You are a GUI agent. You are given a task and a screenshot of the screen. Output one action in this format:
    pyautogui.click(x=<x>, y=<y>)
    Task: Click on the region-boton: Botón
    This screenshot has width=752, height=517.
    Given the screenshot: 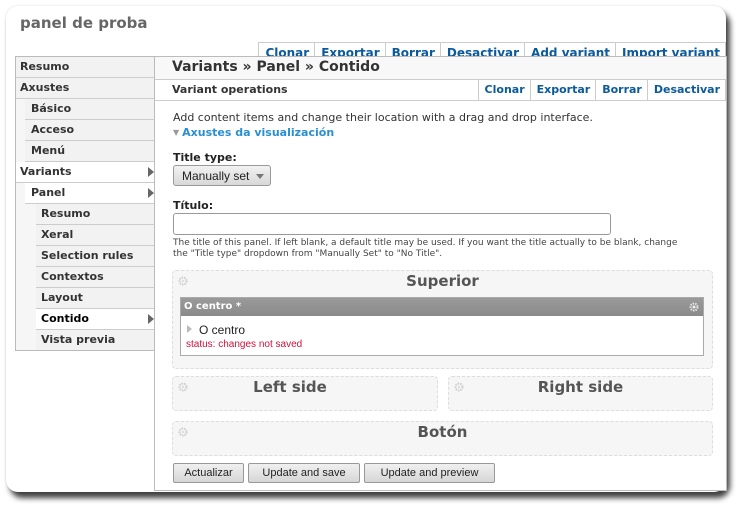 What is the action you would take?
    pyautogui.click(x=442, y=438)
    